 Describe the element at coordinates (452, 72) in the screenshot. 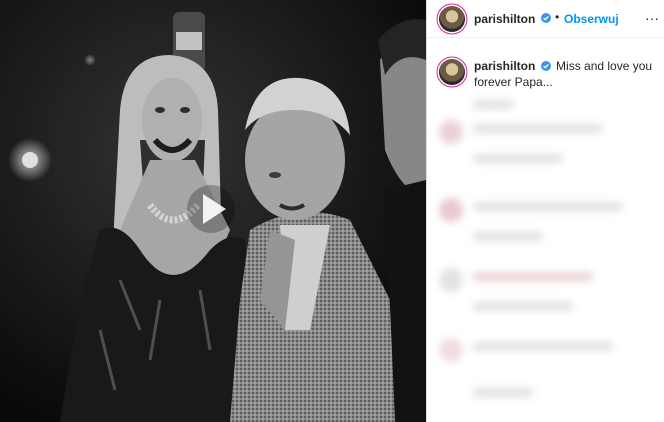

I see `caption-avatar` at that location.